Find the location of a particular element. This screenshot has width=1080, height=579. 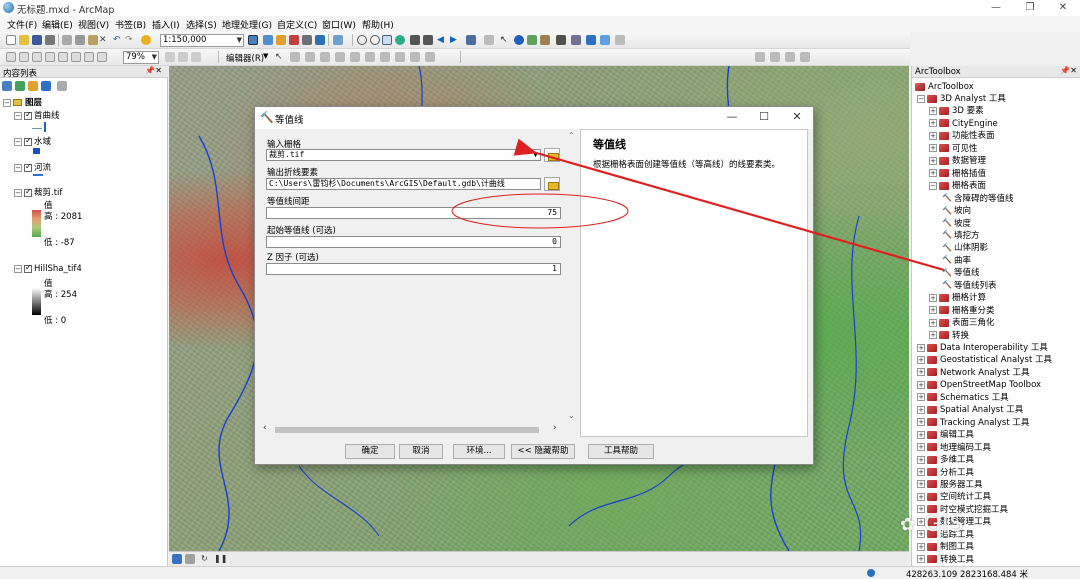

toolbox-item: + 编辑工具 is located at coordinates (945, 435).